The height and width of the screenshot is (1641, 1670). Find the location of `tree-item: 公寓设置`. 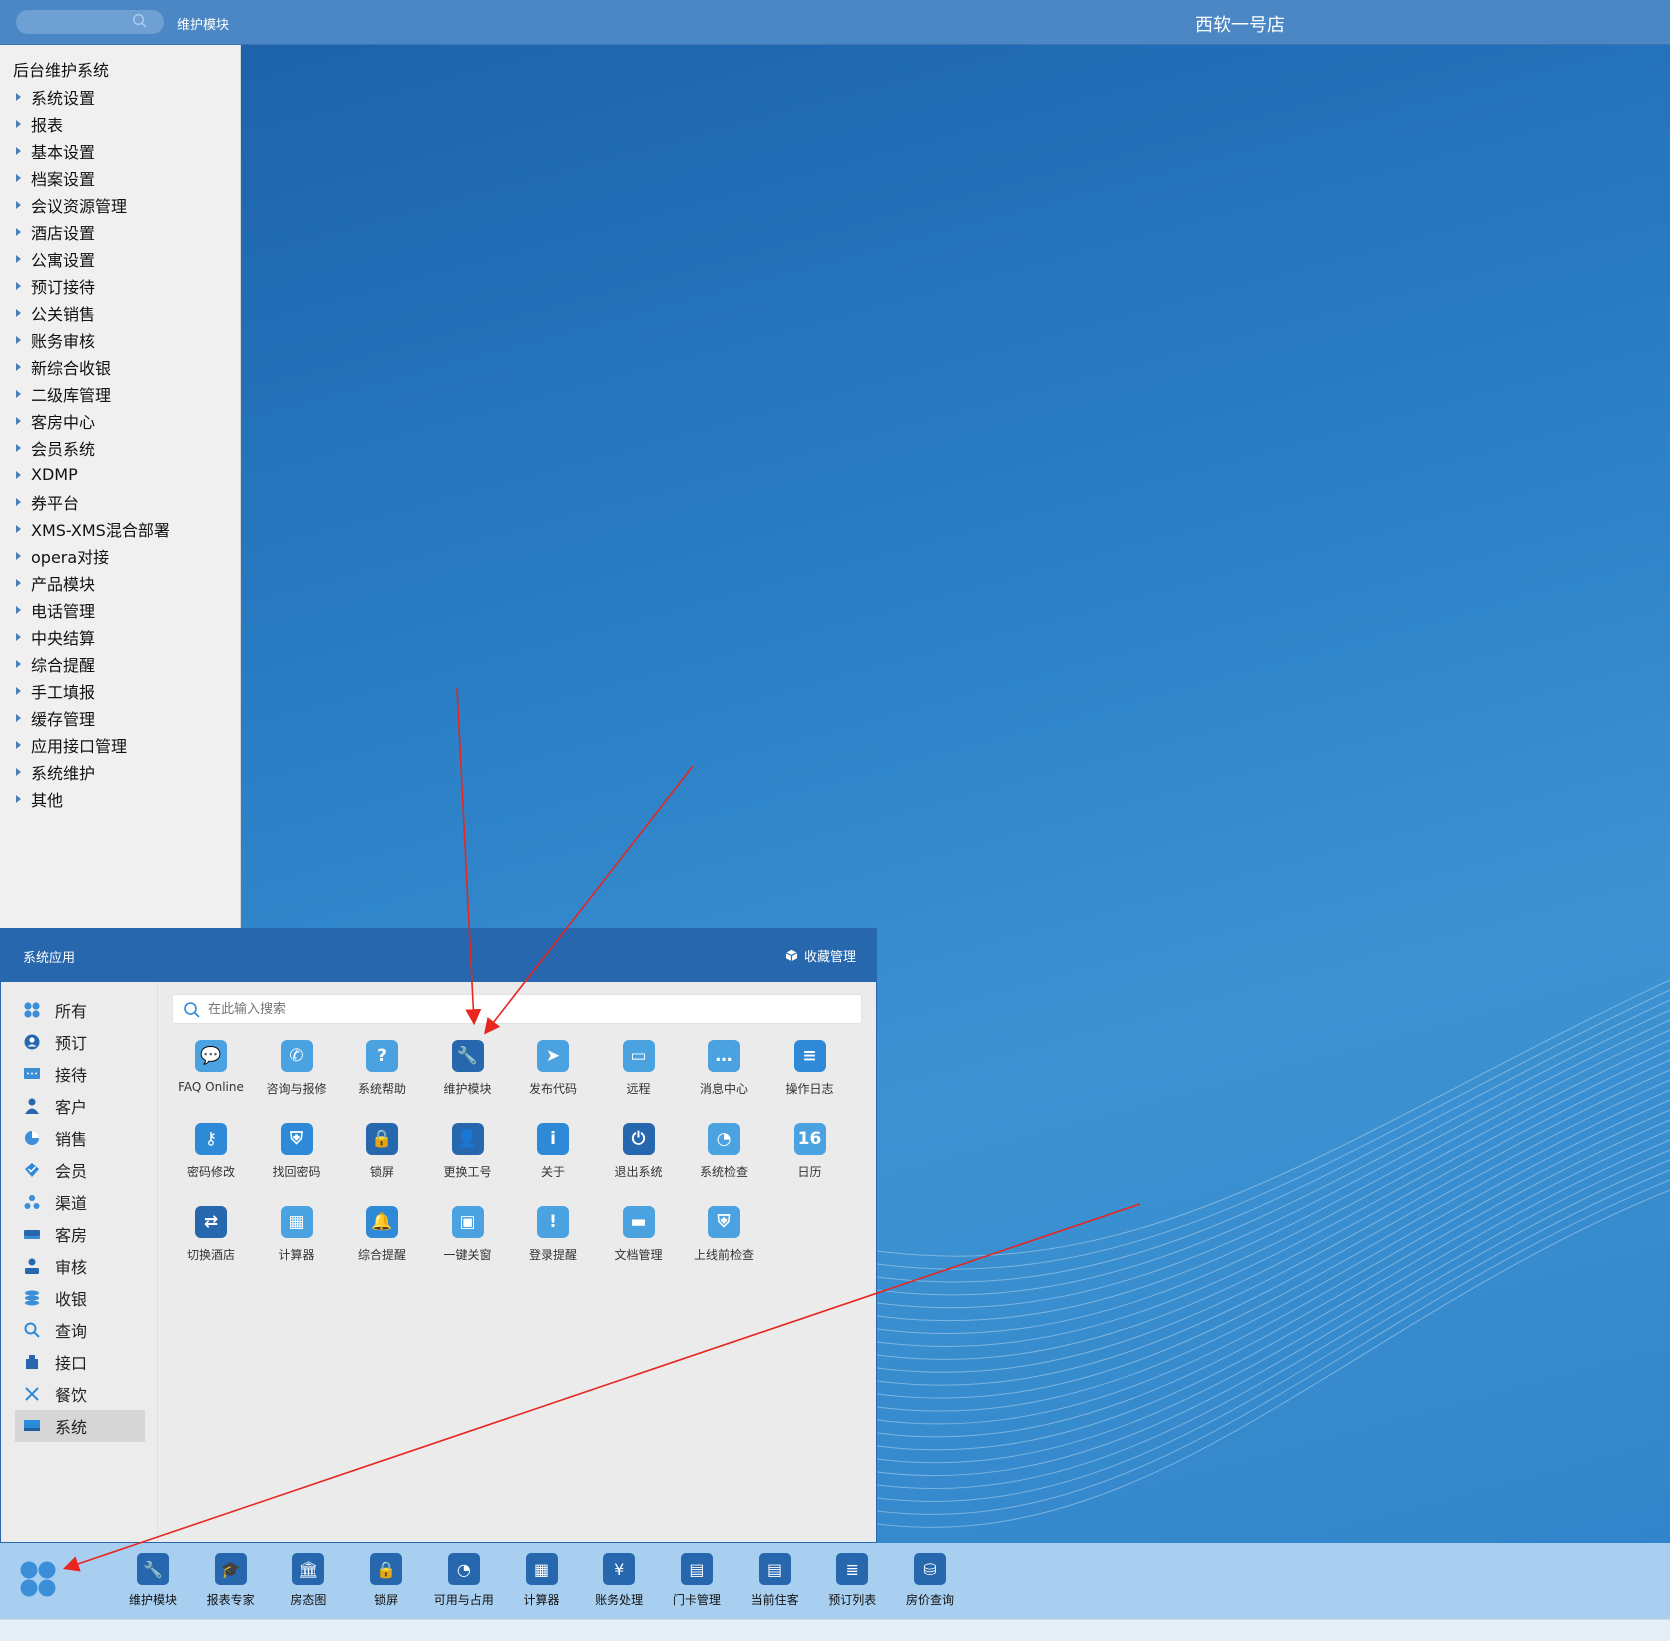

tree-item: 公寓设置 is located at coordinates (93, 258).